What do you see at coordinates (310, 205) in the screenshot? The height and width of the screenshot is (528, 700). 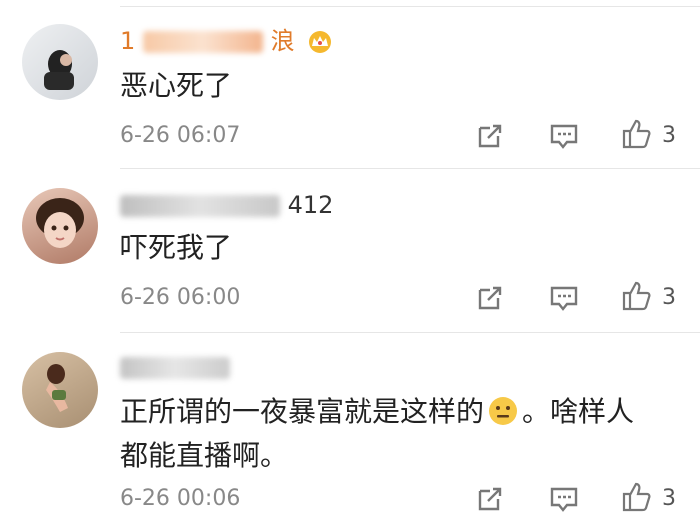 I see `username-end: 412` at bounding box center [310, 205].